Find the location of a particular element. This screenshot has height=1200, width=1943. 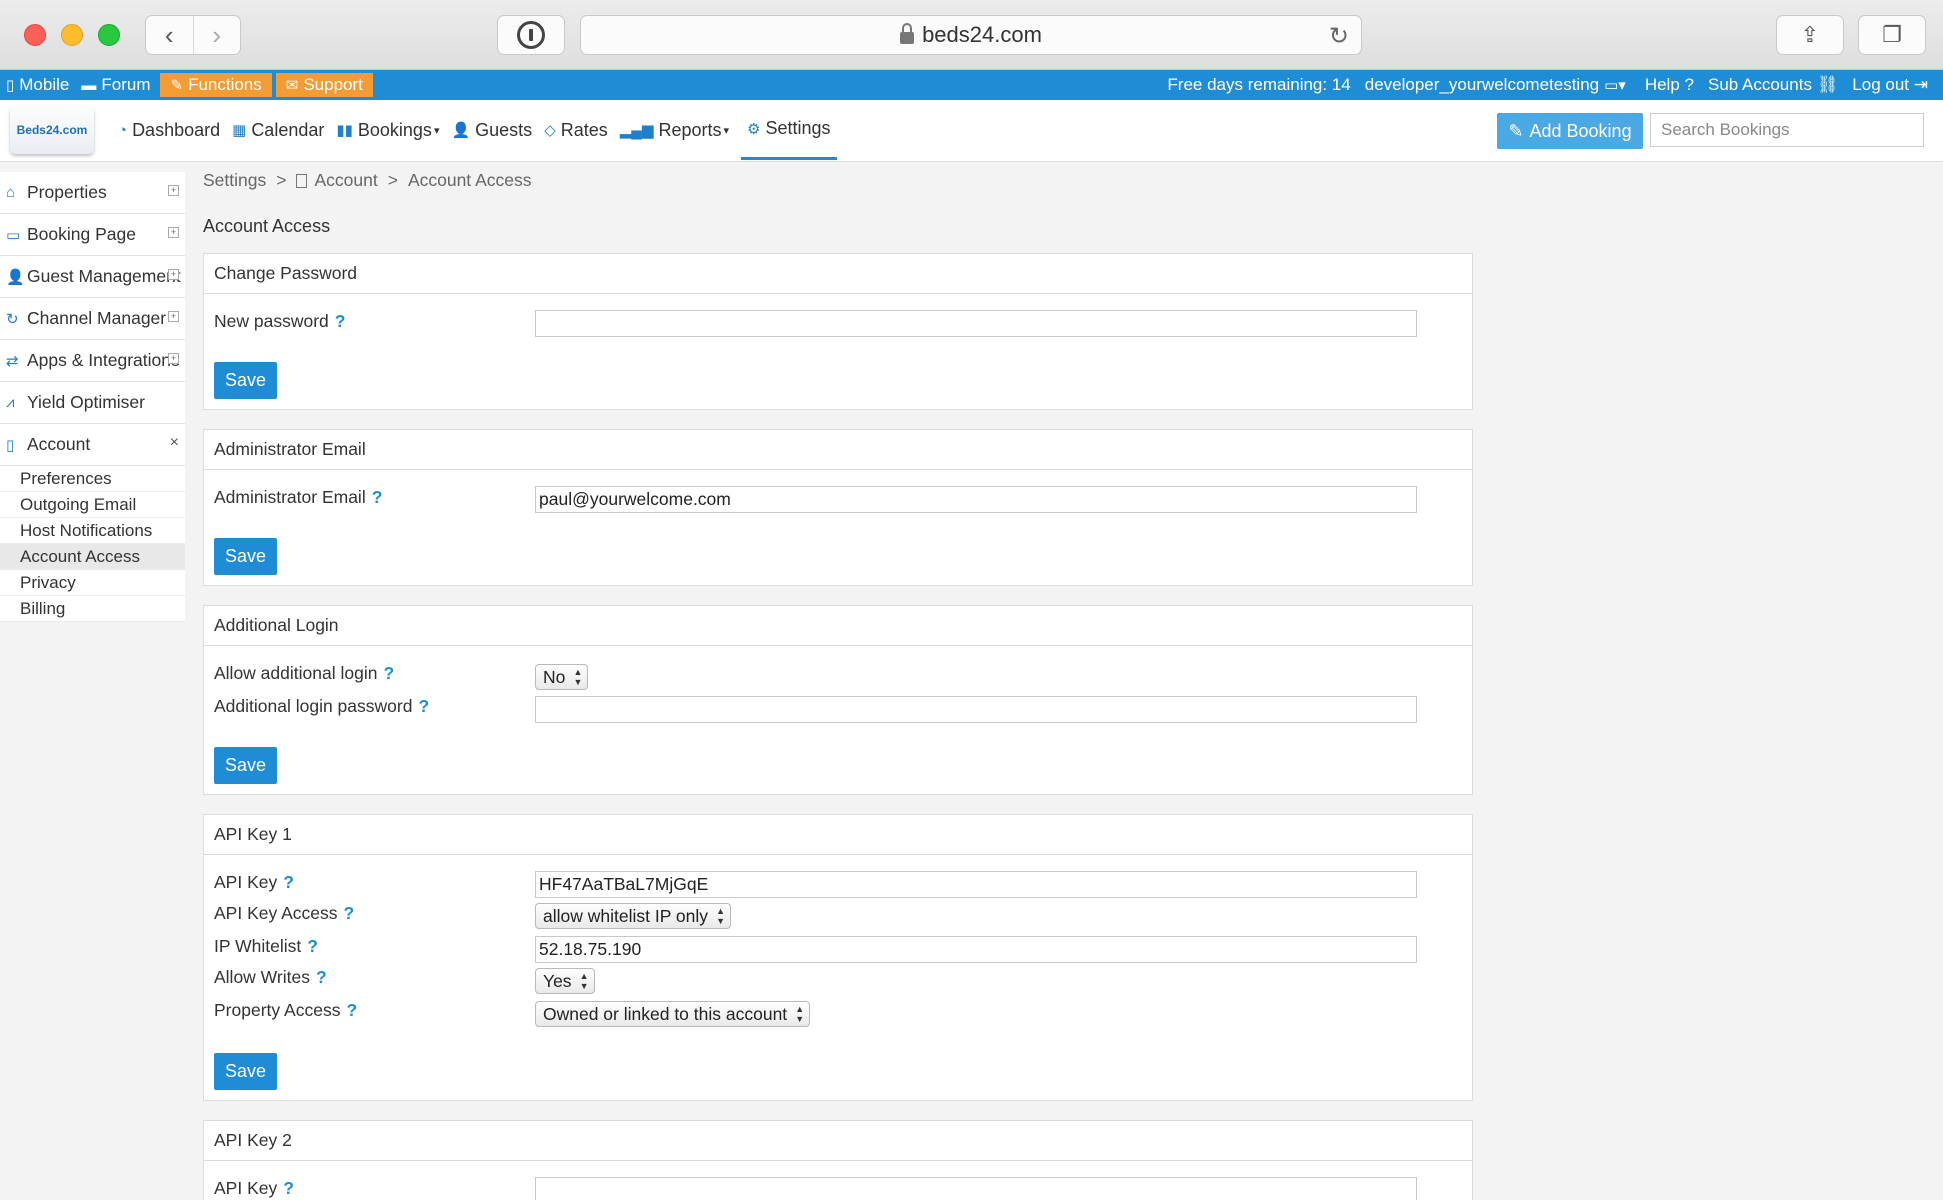

sidebar-sub-billing: Billing is located at coordinates (92, 609).